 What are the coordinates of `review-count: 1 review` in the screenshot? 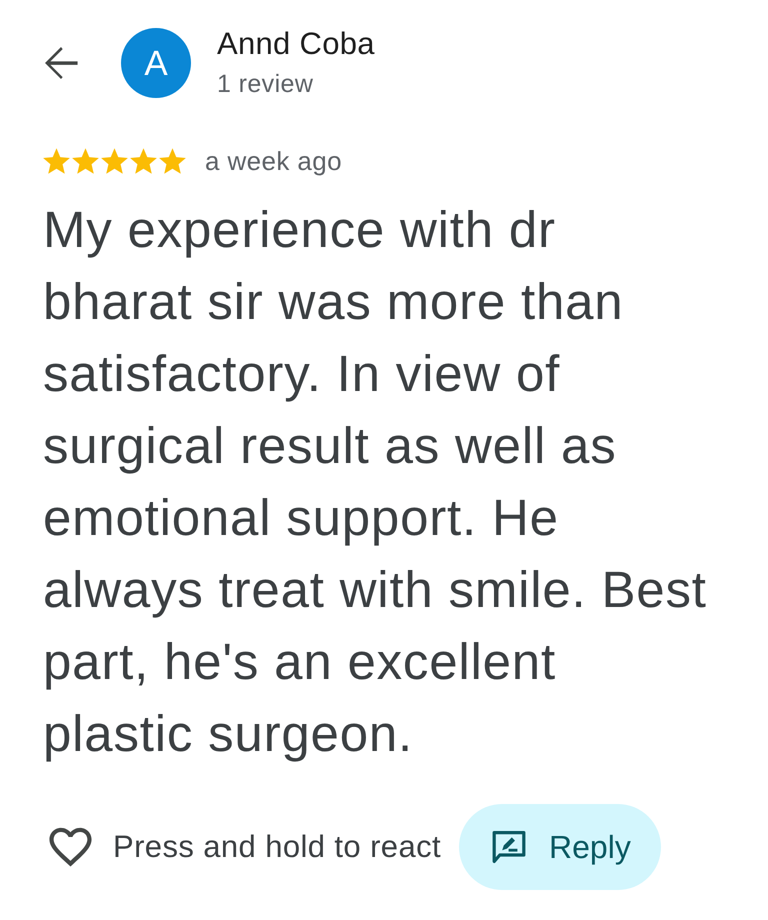 It's located at (265, 84).